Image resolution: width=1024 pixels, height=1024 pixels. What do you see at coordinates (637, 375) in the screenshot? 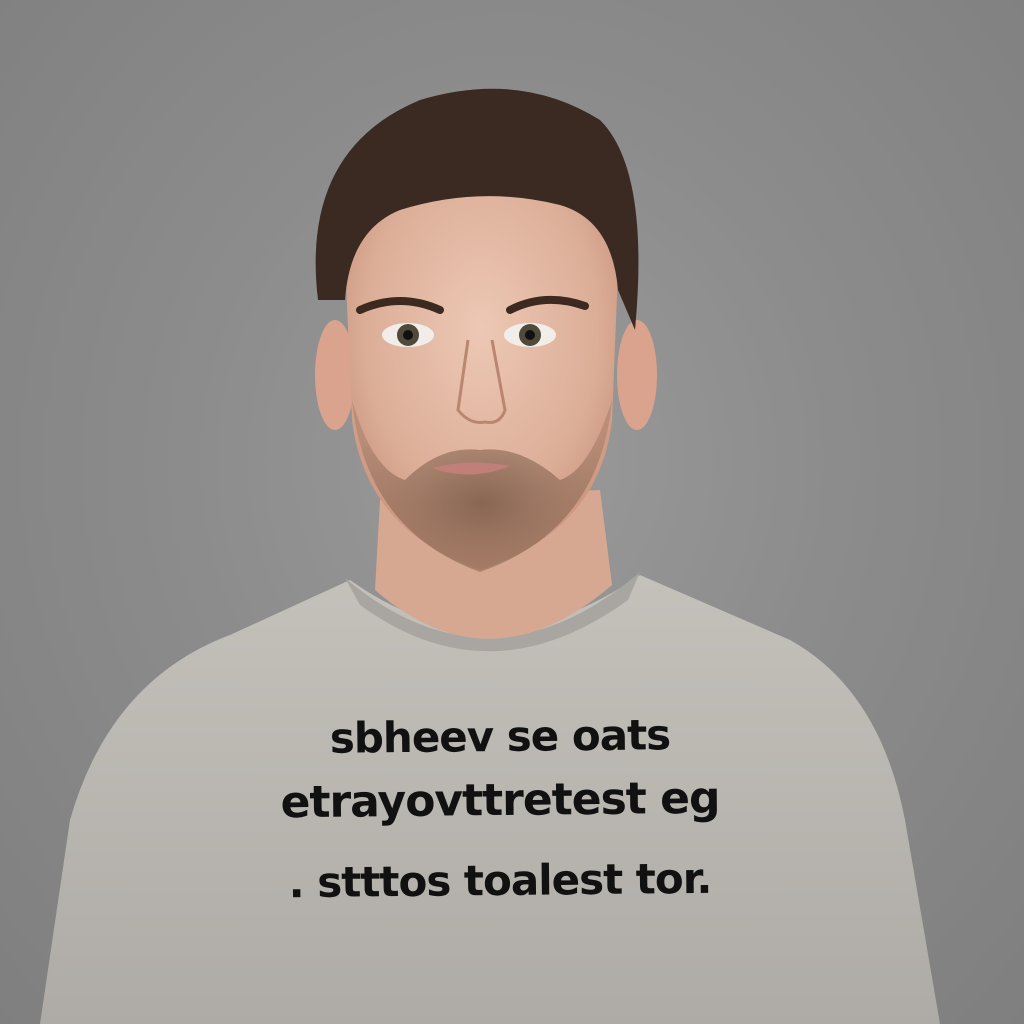
I see `right-ear` at bounding box center [637, 375].